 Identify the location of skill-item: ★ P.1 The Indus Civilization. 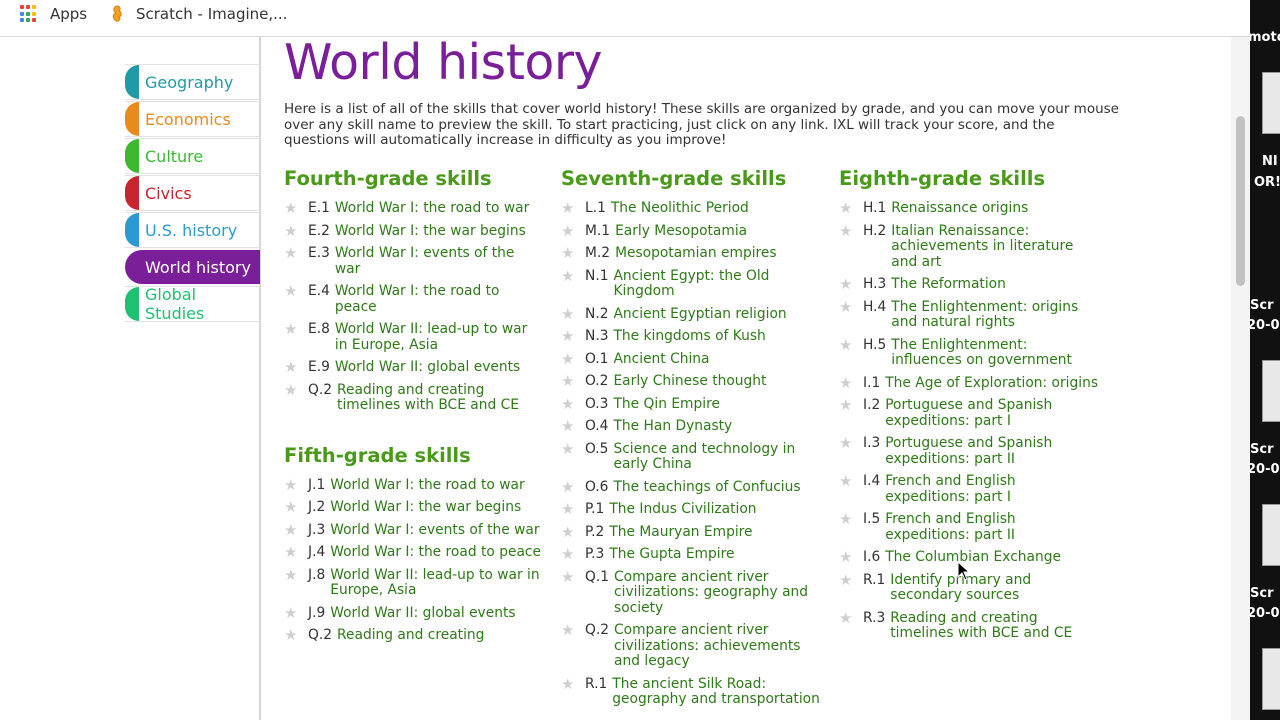
(691, 509).